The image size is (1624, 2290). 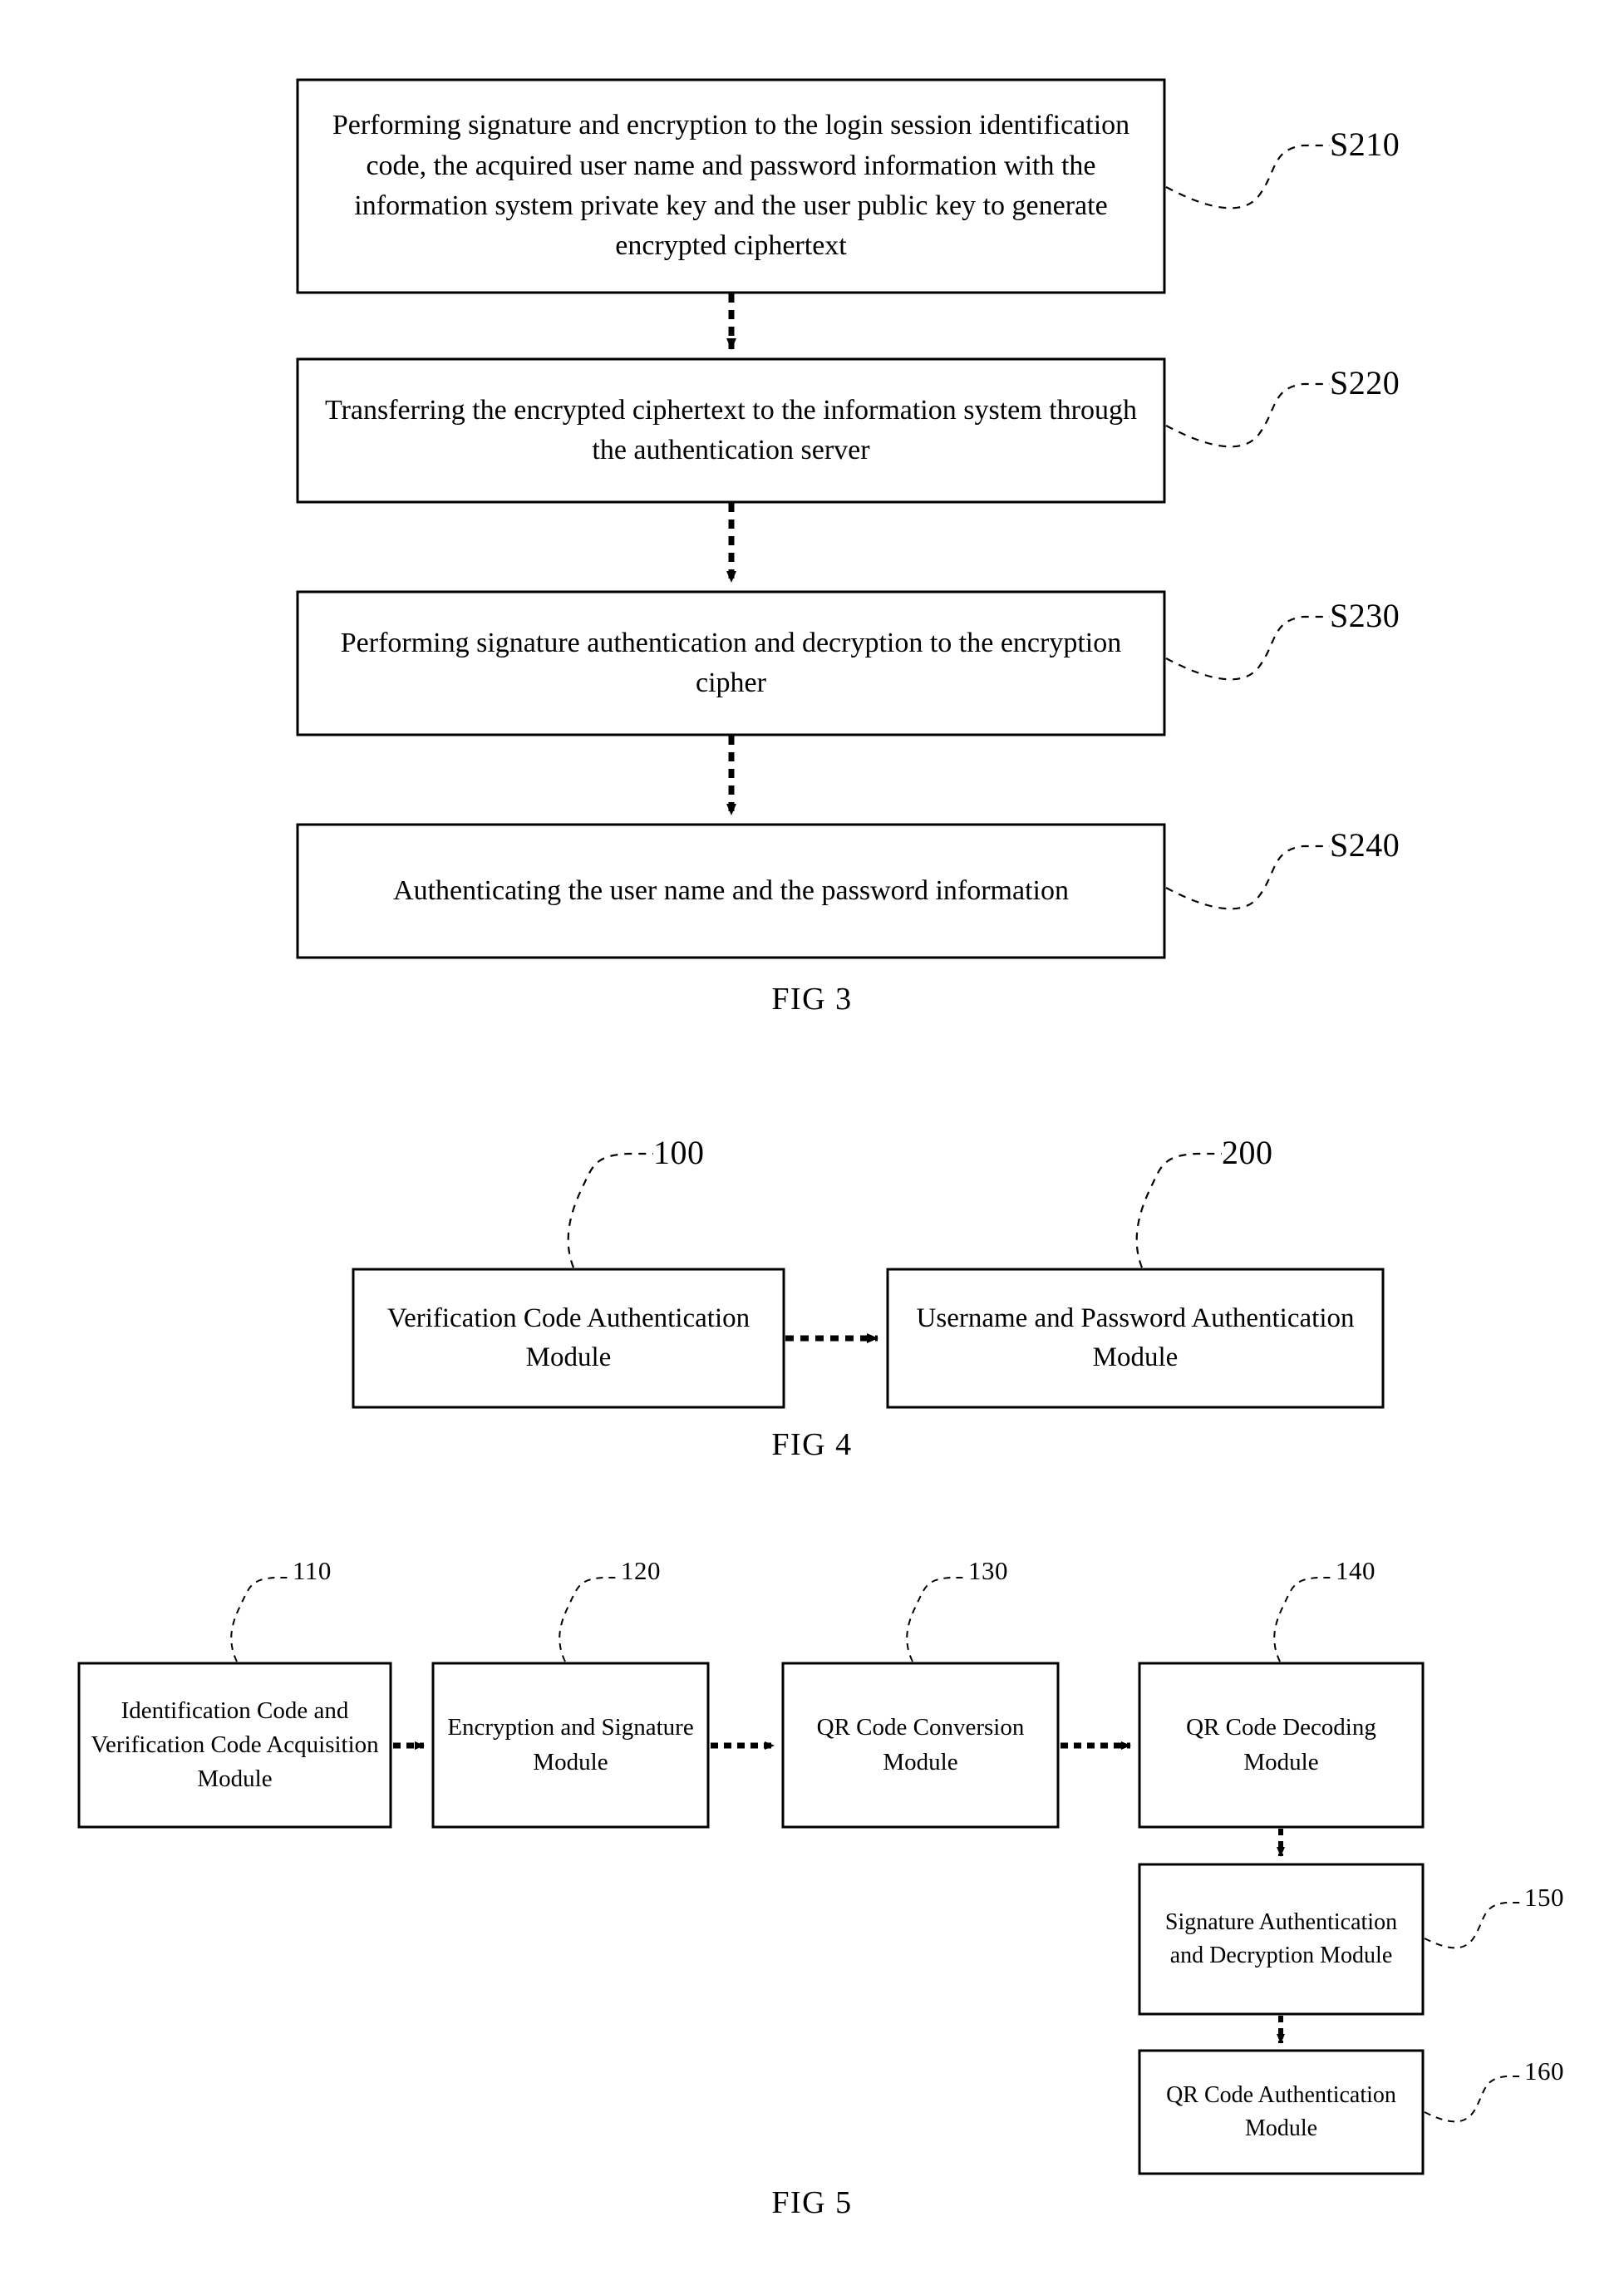 I want to click on fig5-ref-label-160: 160, so click(x=1544, y=2071).